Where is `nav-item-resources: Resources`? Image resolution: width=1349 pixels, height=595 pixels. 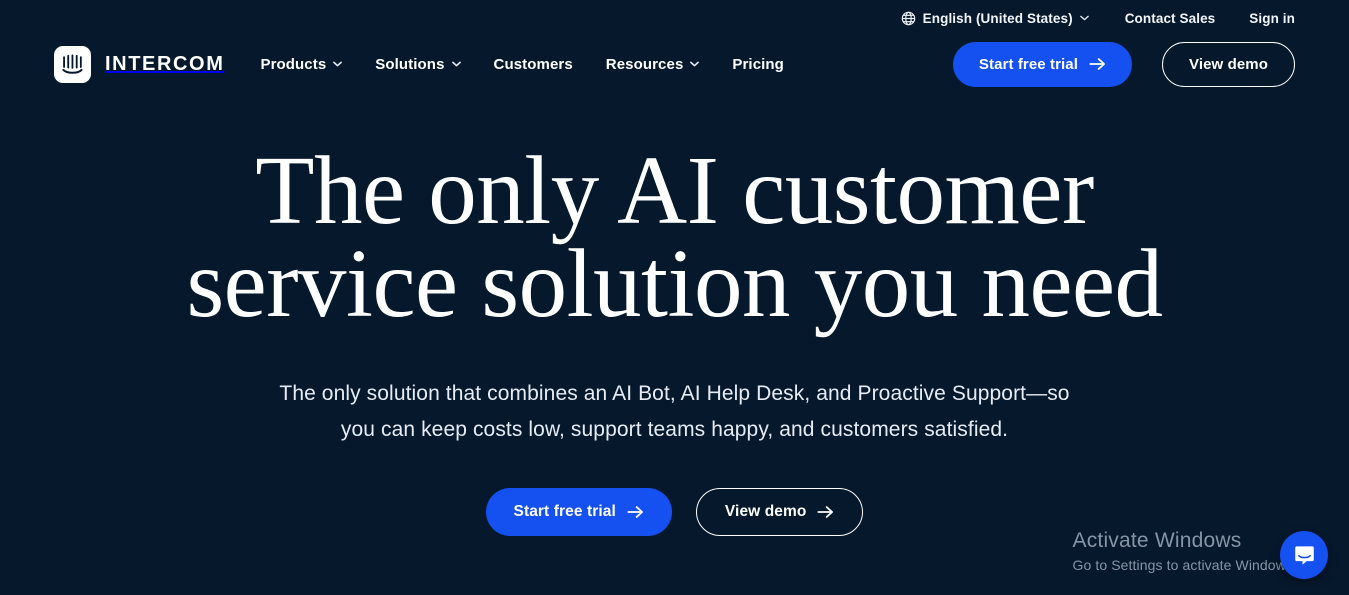 nav-item-resources: Resources is located at coordinates (653, 64).